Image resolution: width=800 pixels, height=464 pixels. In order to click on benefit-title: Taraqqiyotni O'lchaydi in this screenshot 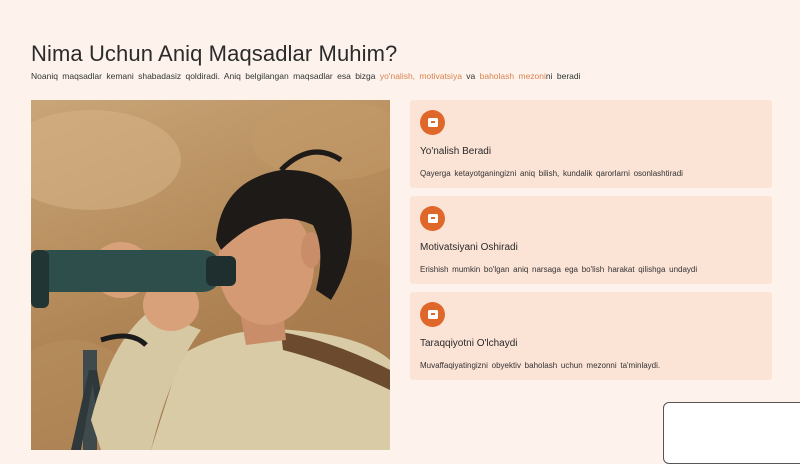, I will do `click(469, 343)`.